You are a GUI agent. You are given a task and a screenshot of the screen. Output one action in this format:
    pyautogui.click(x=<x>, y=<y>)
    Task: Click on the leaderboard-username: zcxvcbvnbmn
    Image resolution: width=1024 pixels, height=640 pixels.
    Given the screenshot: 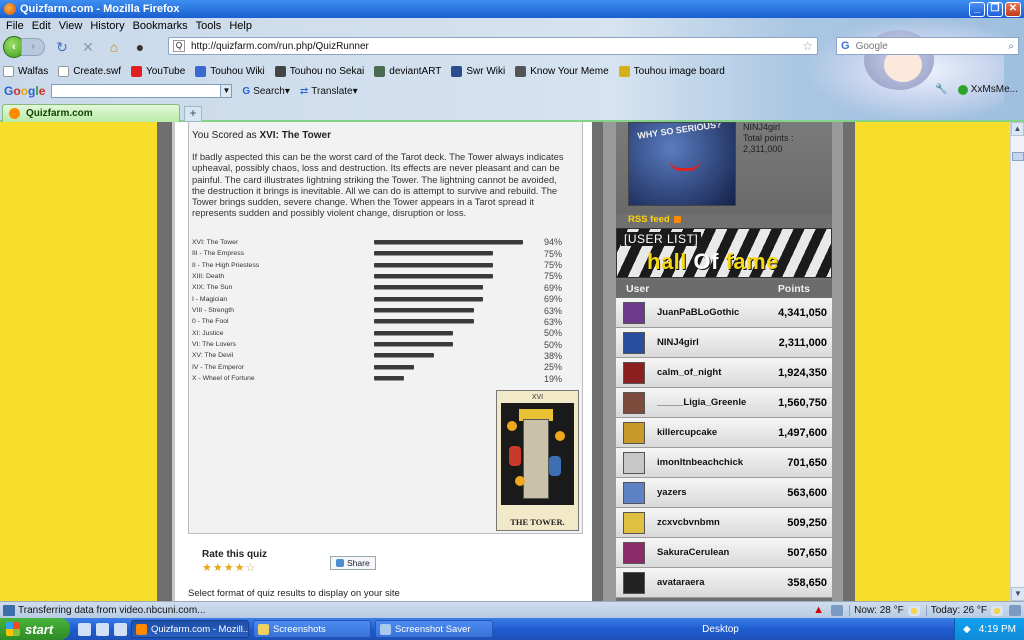 What is the action you would take?
    pyautogui.click(x=711, y=522)
    